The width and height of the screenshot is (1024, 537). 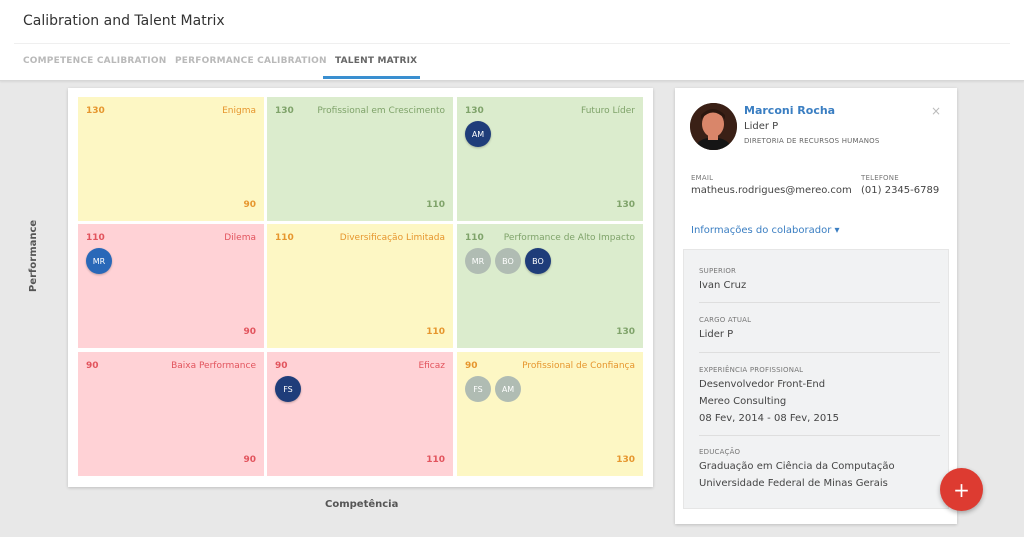 I want to click on tab-performance-calibration: PERFORMANCE CALIBRATION, so click(x=251, y=61).